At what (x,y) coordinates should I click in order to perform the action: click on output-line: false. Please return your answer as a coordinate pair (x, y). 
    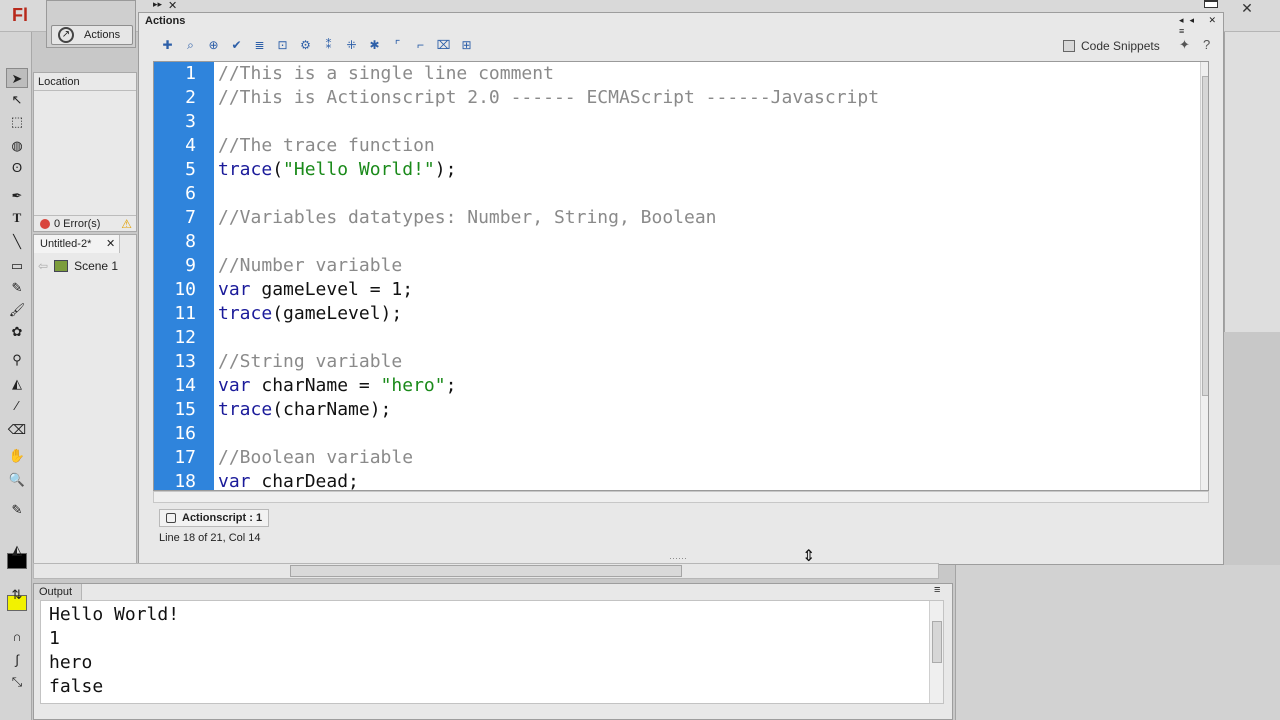
    Looking at the image, I should click on (76, 686).